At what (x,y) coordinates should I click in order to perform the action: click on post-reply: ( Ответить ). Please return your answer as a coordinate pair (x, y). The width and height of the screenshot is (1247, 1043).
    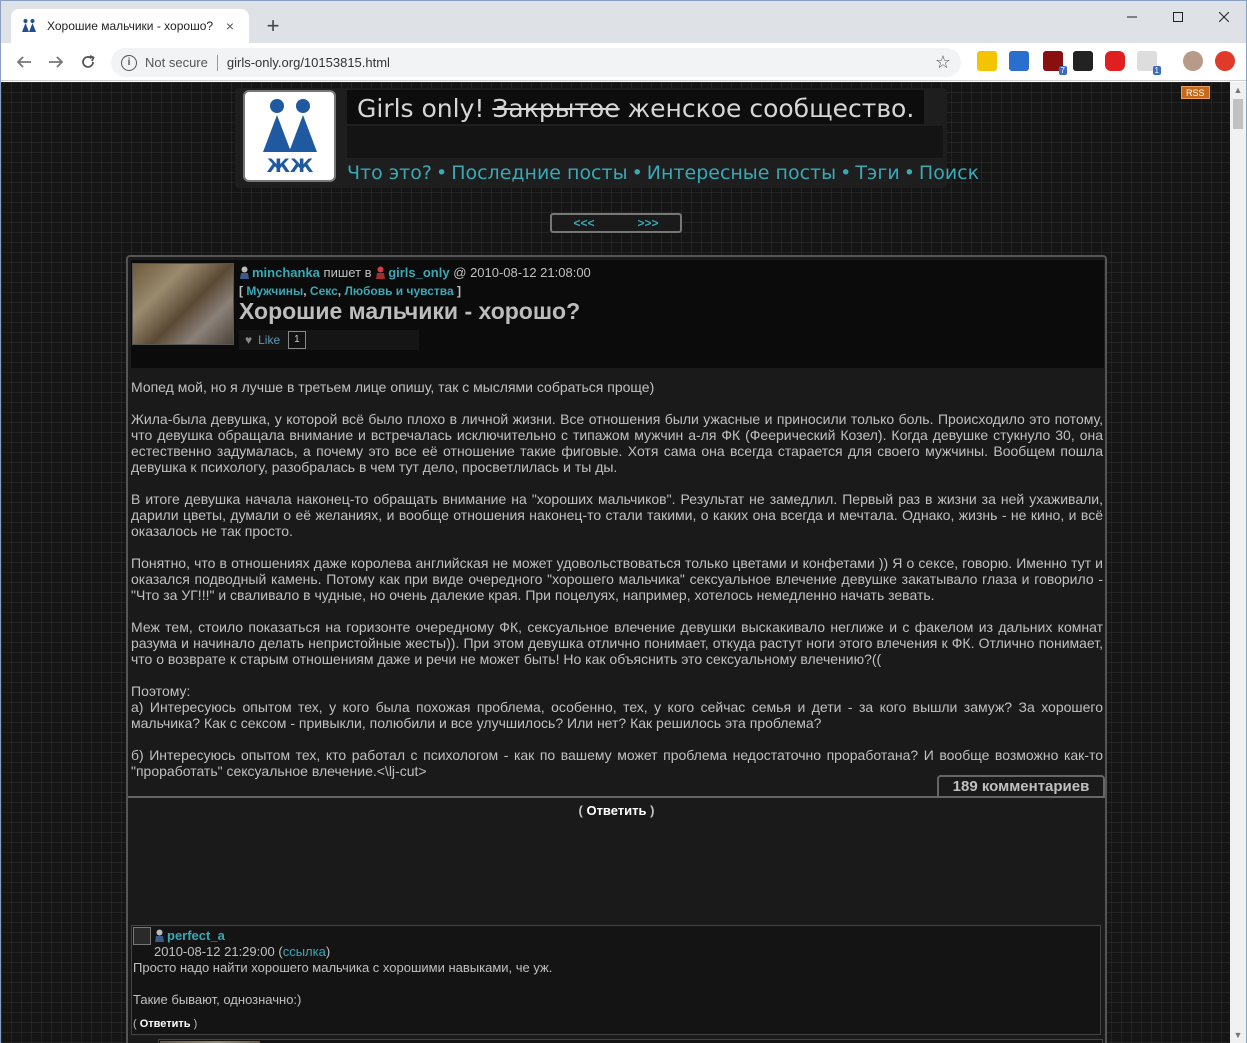
    Looking at the image, I should click on (616, 810).